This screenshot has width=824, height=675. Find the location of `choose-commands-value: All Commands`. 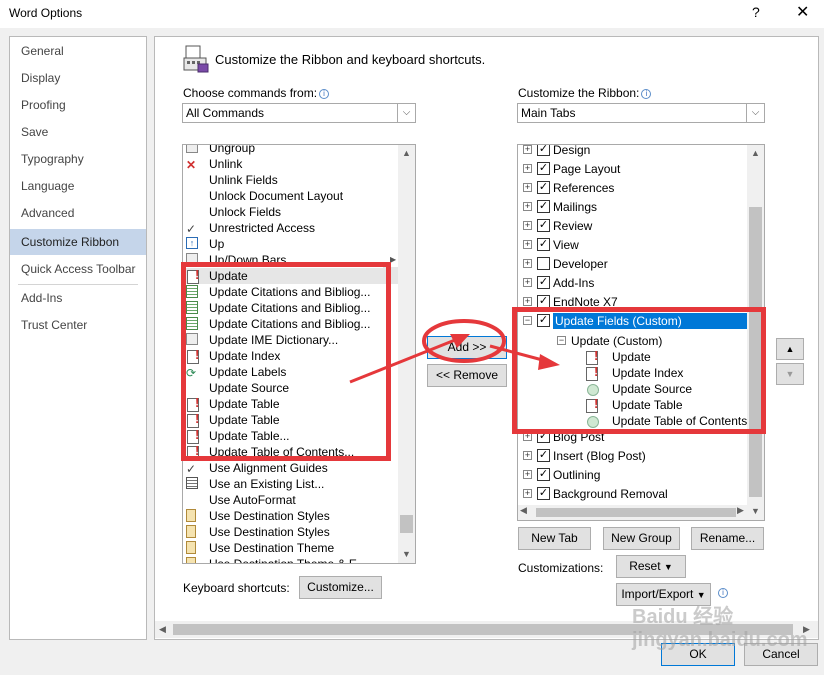

choose-commands-value: All Commands is located at coordinates (225, 113).